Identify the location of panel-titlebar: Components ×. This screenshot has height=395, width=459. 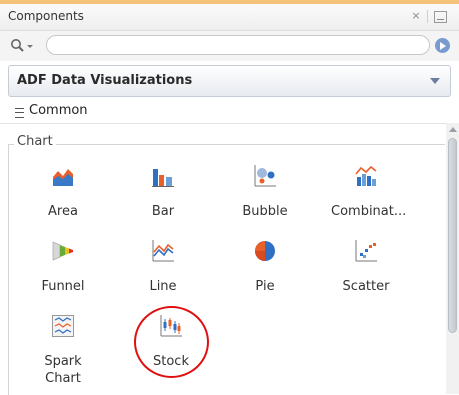
(229, 17).